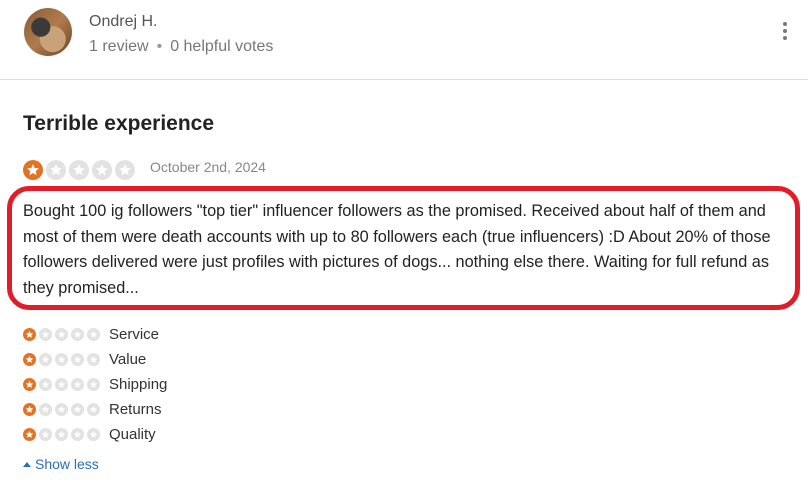 This screenshot has width=808, height=482. I want to click on review-count: 1 review, so click(119, 46).